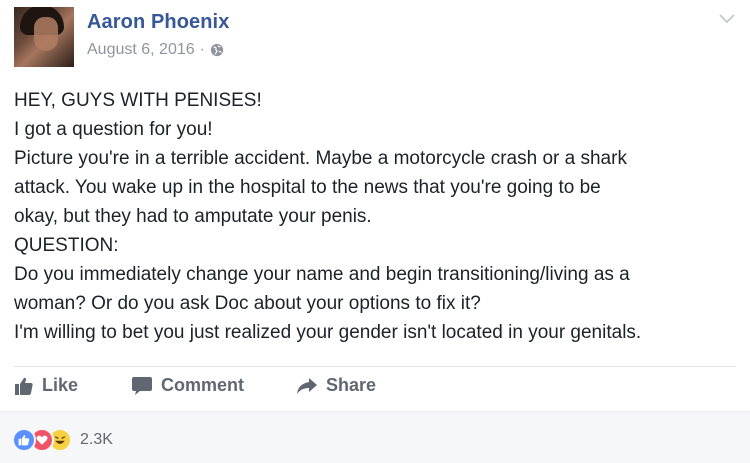 Image resolution: width=750 pixels, height=463 pixels. What do you see at coordinates (24, 386) in the screenshot?
I see `thumbs-up-icon` at bounding box center [24, 386].